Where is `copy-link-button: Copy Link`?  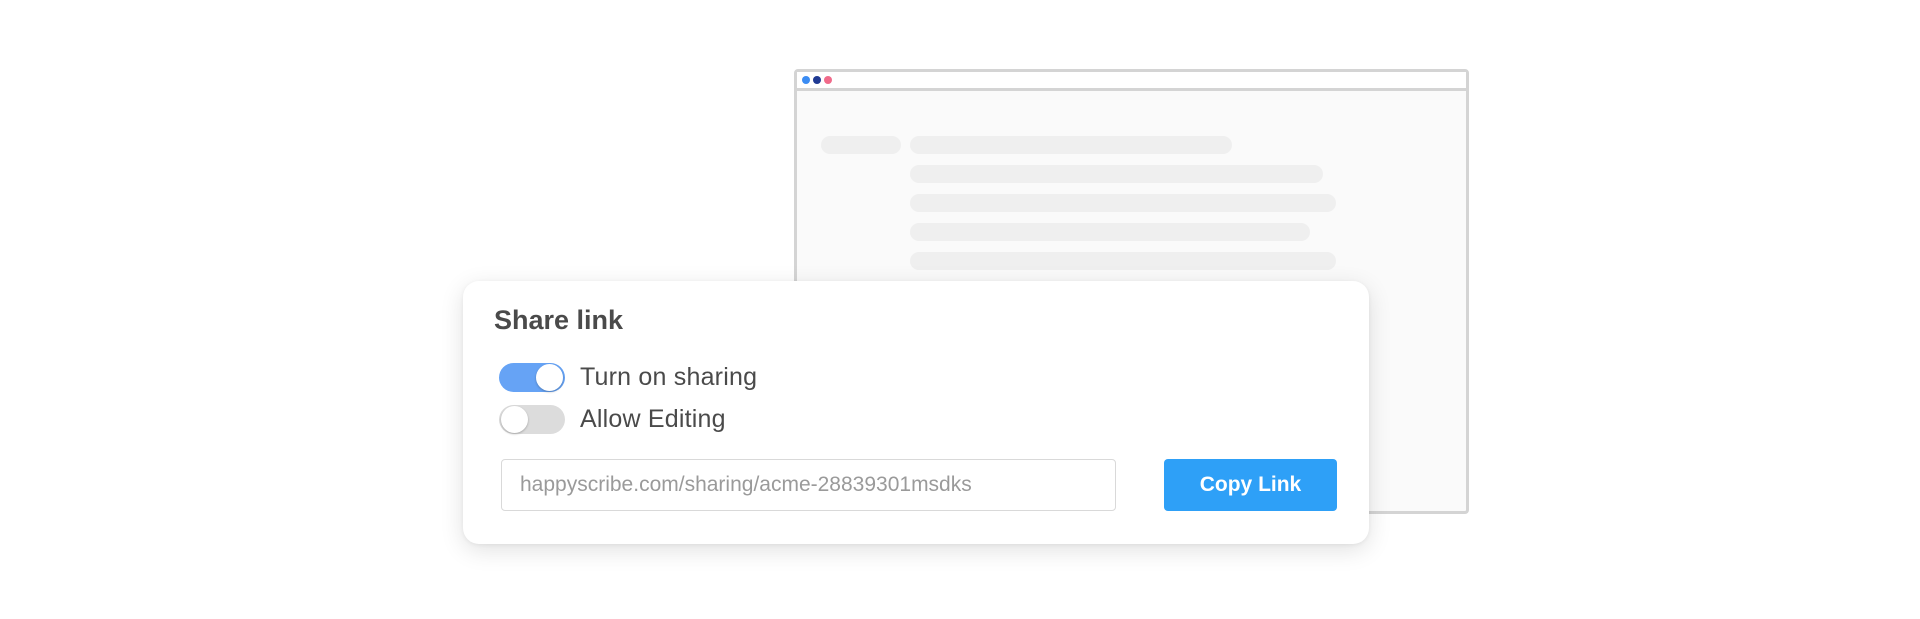 copy-link-button: Copy Link is located at coordinates (1250, 485).